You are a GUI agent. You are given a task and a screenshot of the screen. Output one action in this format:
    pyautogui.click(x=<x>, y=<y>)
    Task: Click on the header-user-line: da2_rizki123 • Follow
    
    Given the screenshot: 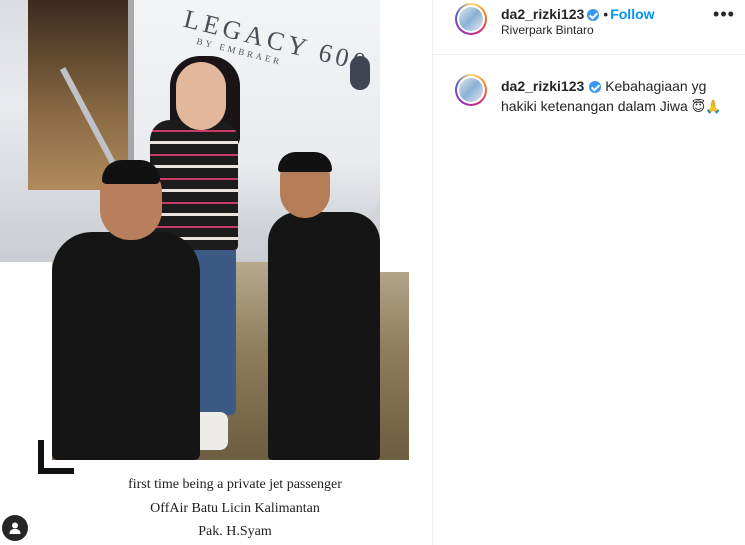 What is the action you would take?
    pyautogui.click(x=578, y=15)
    